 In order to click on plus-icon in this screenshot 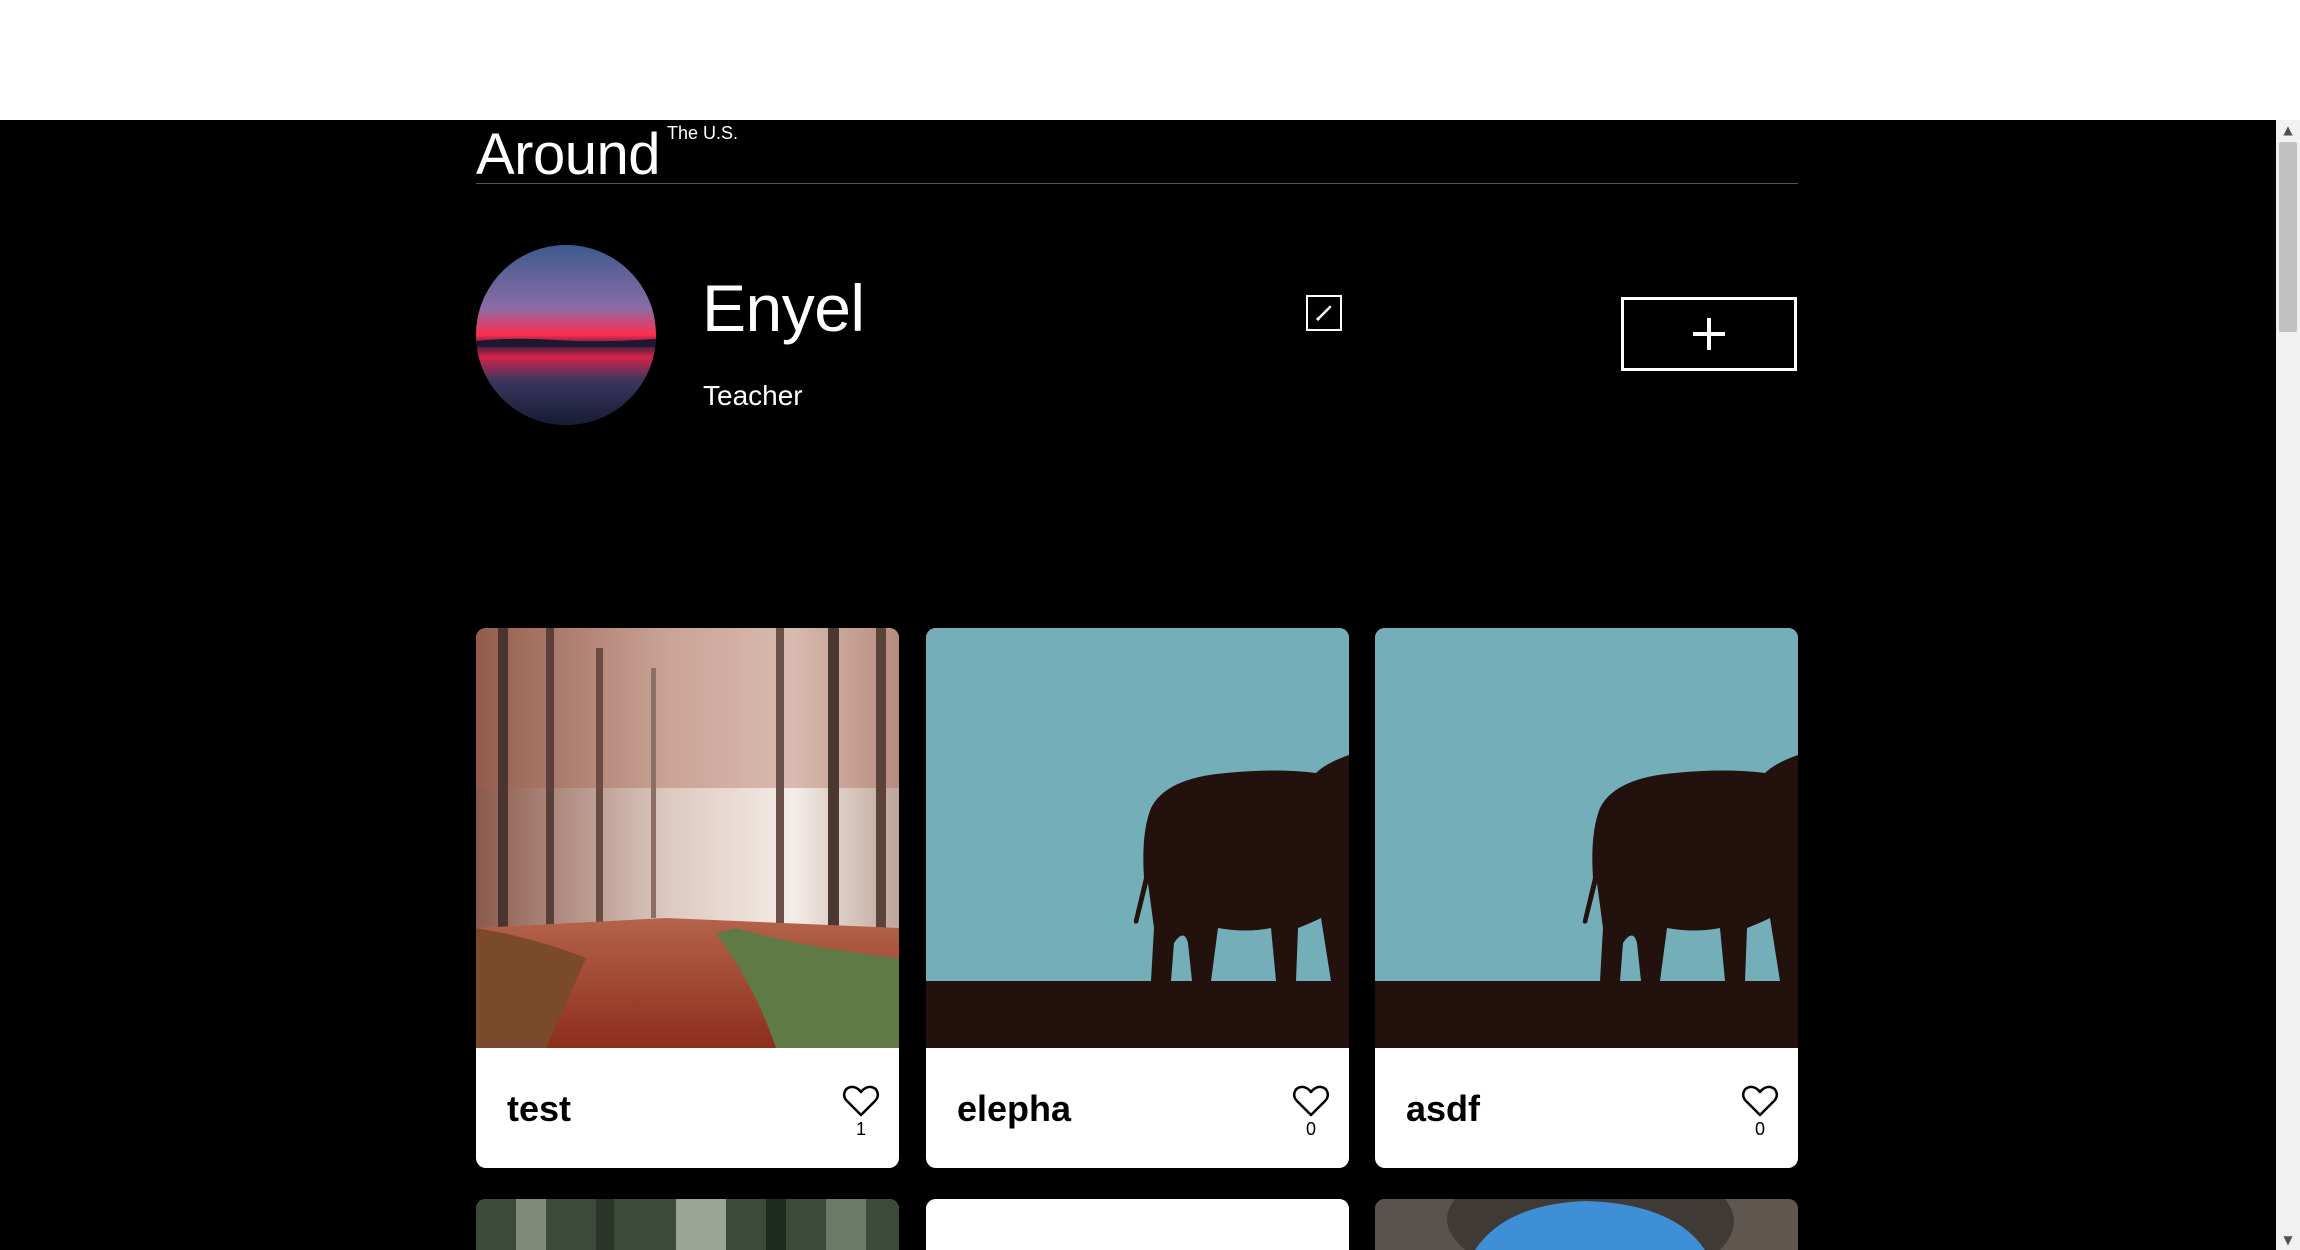, I will do `click(1709, 334)`.